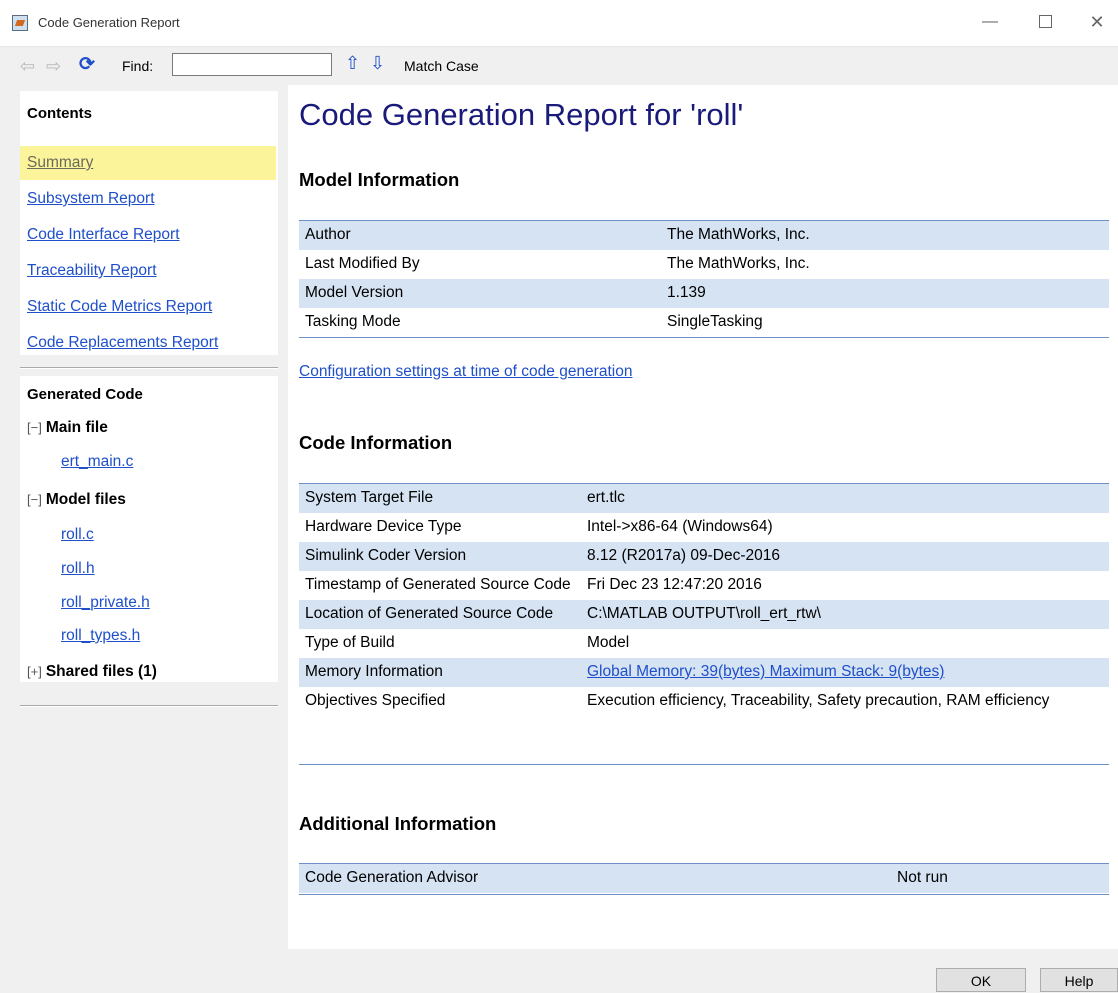  Describe the element at coordinates (480, 235) in the screenshot. I see `row-key: Author` at that location.